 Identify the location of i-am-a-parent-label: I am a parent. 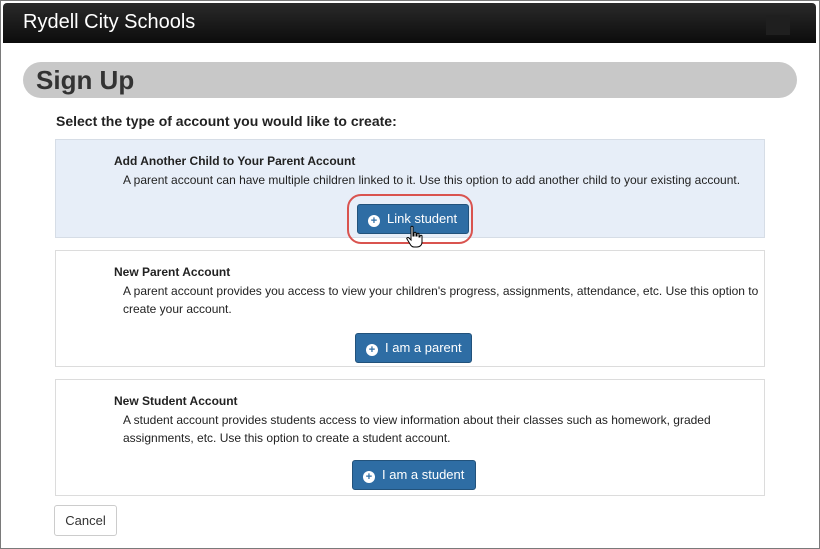
(423, 347).